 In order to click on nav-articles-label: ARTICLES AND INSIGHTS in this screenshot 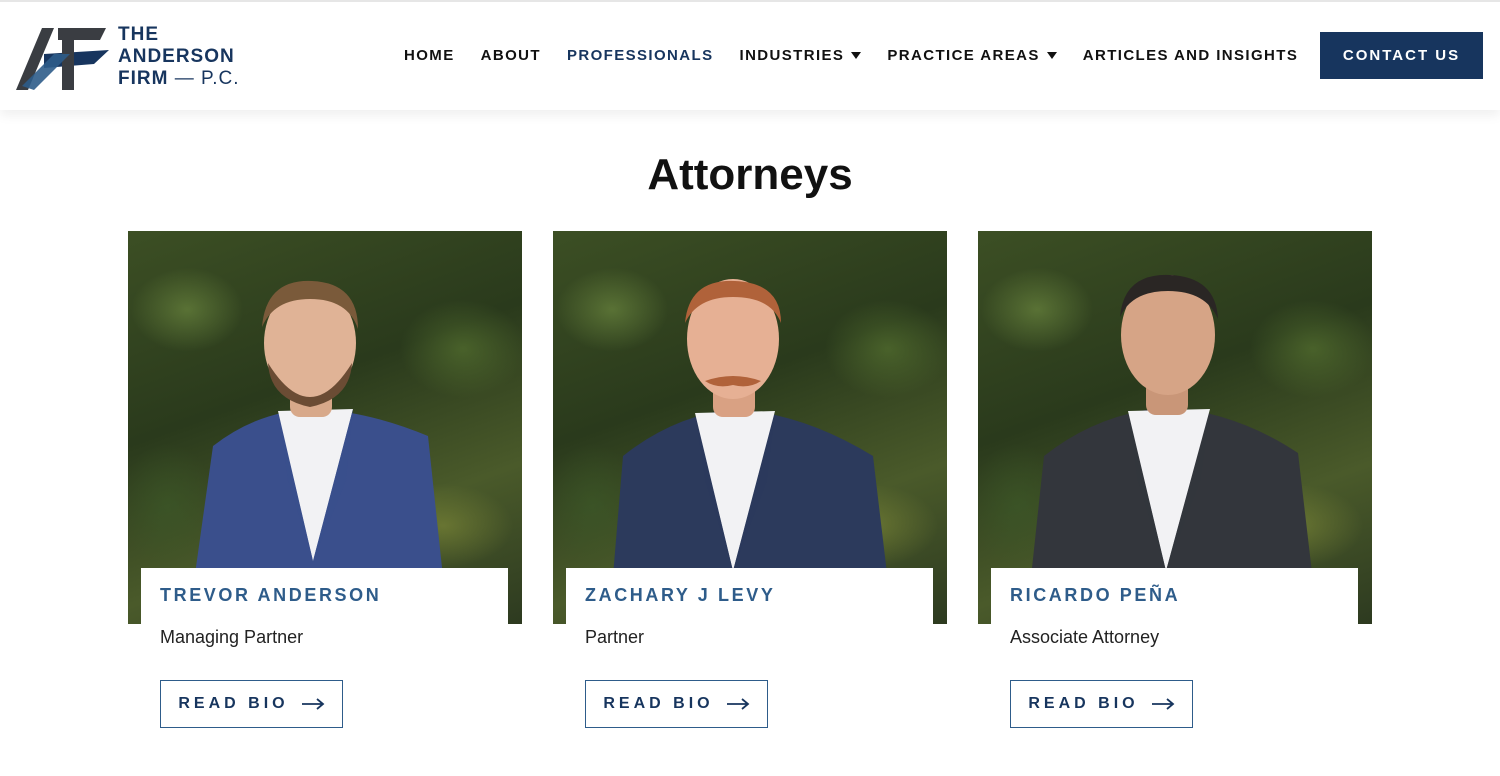, I will do `click(1190, 55)`.